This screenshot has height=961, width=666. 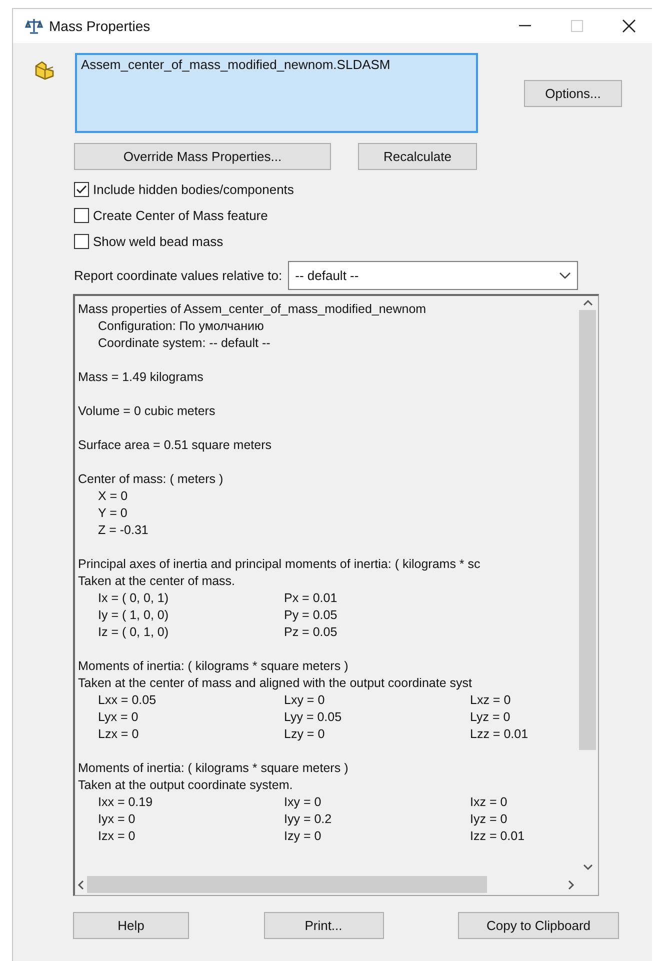 I want to click on report-value: Izx = 0, so click(x=117, y=836).